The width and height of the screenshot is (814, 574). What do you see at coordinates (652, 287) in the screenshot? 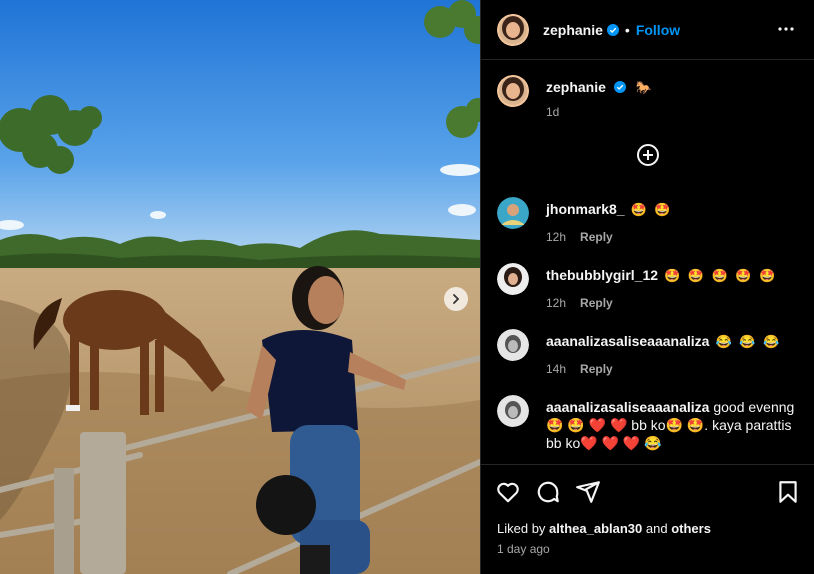
I see `comment-item: thebubblygirl_12 🤩 🤩 🤩 🤩 🤩 12h Reply` at bounding box center [652, 287].